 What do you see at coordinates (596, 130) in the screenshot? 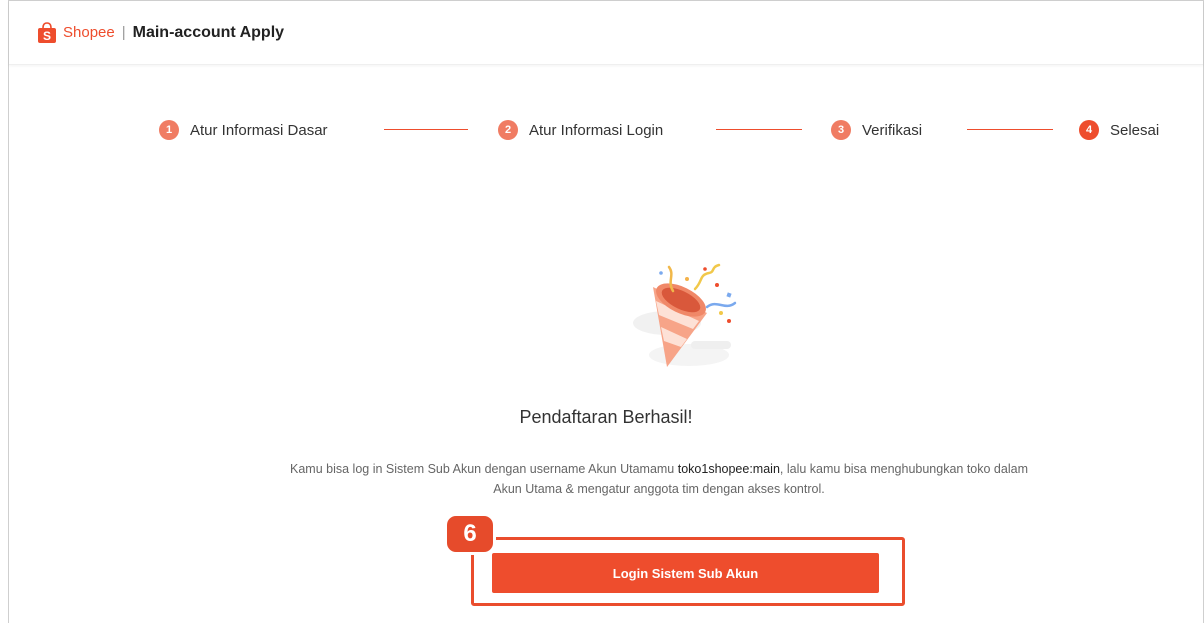
I see `step-2-label: Atur Informasi Login` at bounding box center [596, 130].